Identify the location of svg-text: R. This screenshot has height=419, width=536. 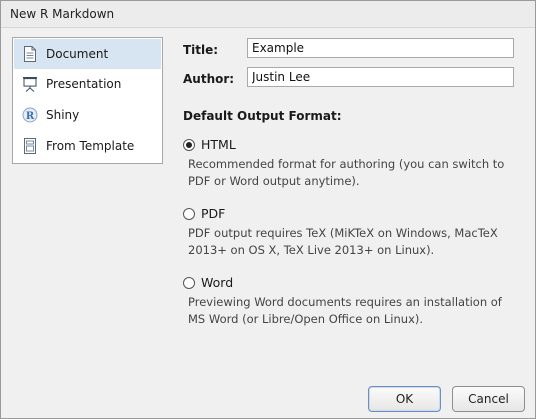
(30, 116).